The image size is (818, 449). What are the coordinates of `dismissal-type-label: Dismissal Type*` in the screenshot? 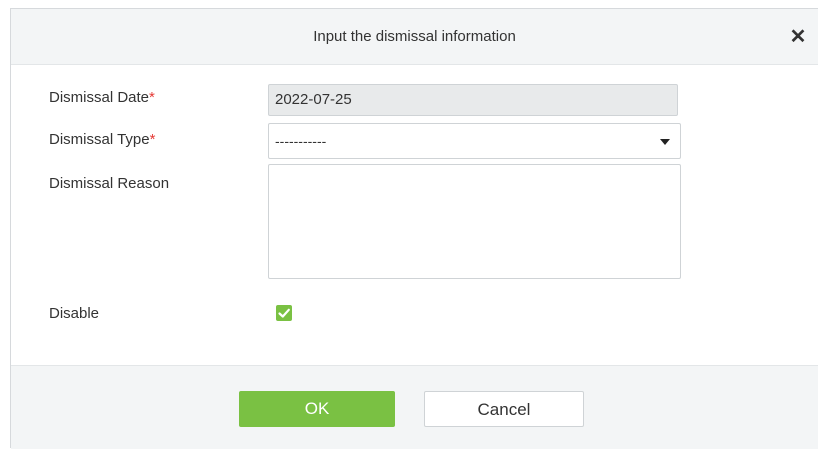 It's located at (102, 139).